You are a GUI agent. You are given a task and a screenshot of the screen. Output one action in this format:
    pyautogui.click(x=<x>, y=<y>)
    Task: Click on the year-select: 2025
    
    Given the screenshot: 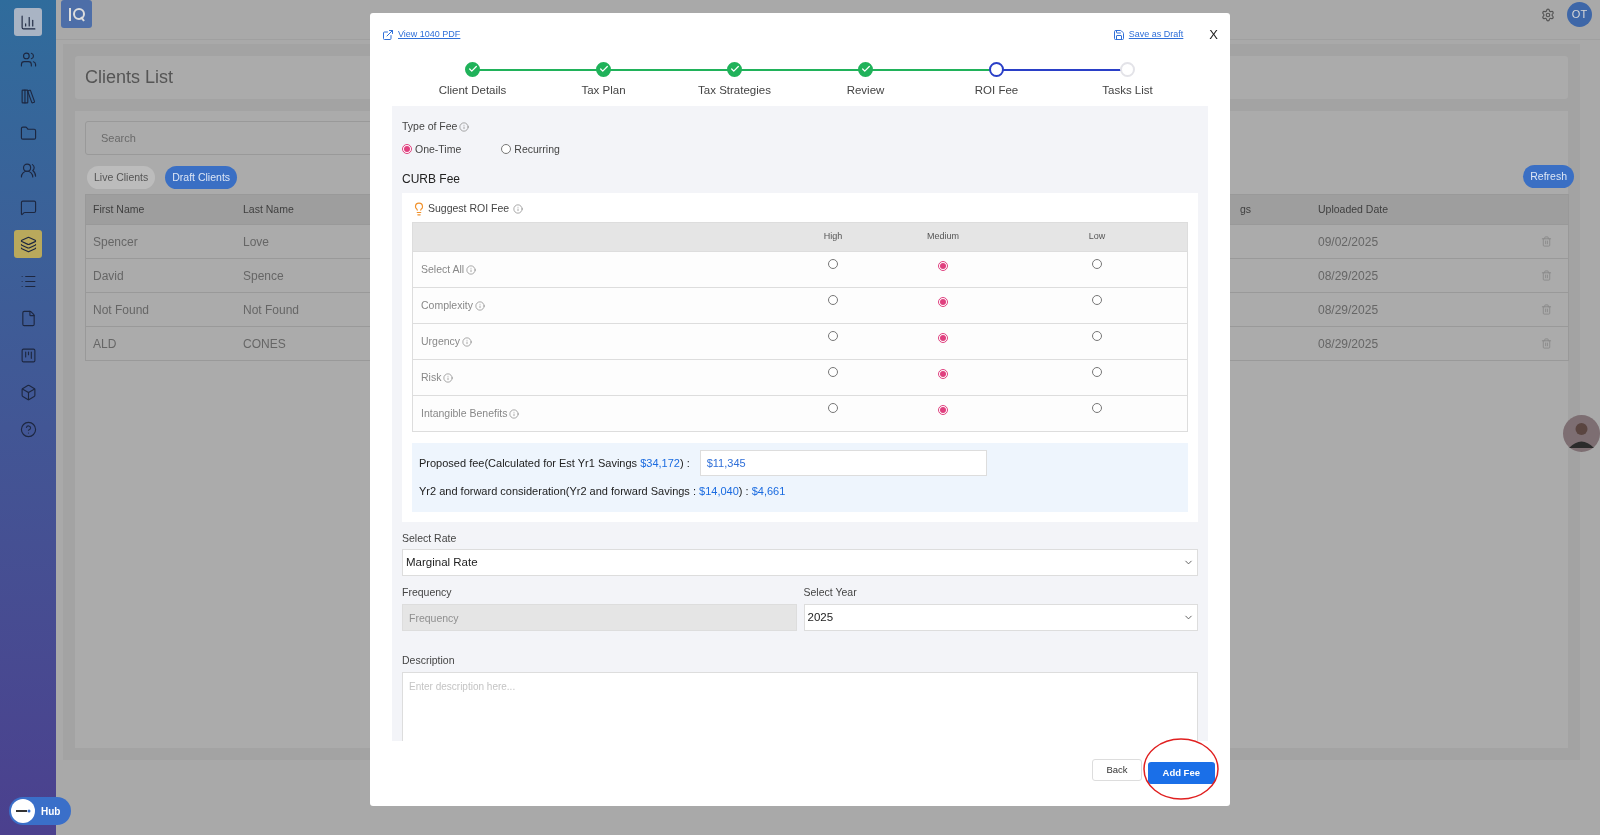 What is the action you would take?
    pyautogui.click(x=1000, y=617)
    